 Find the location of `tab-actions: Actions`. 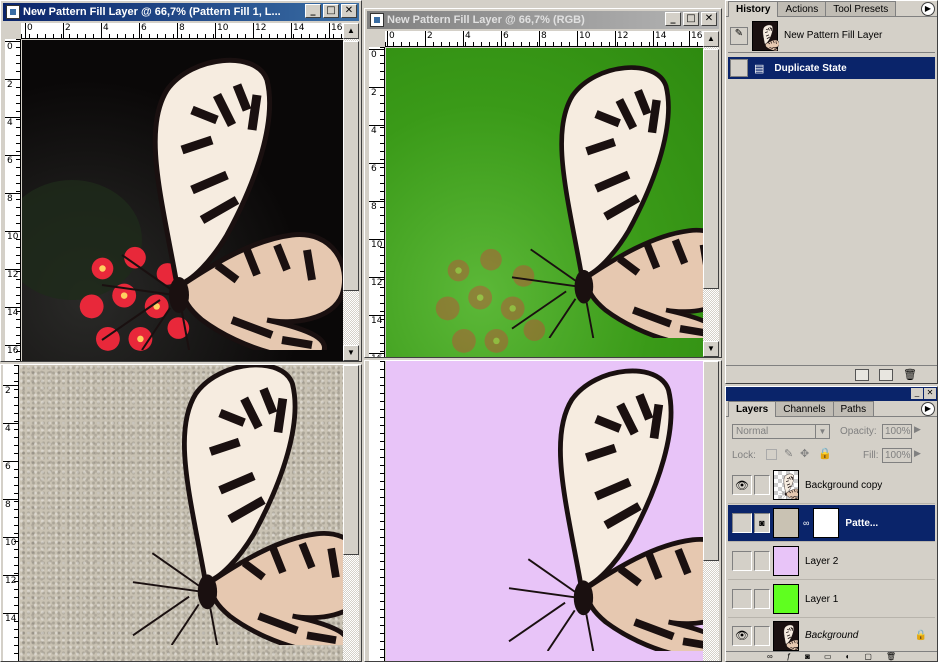

tab-actions: Actions is located at coordinates (802, 8).